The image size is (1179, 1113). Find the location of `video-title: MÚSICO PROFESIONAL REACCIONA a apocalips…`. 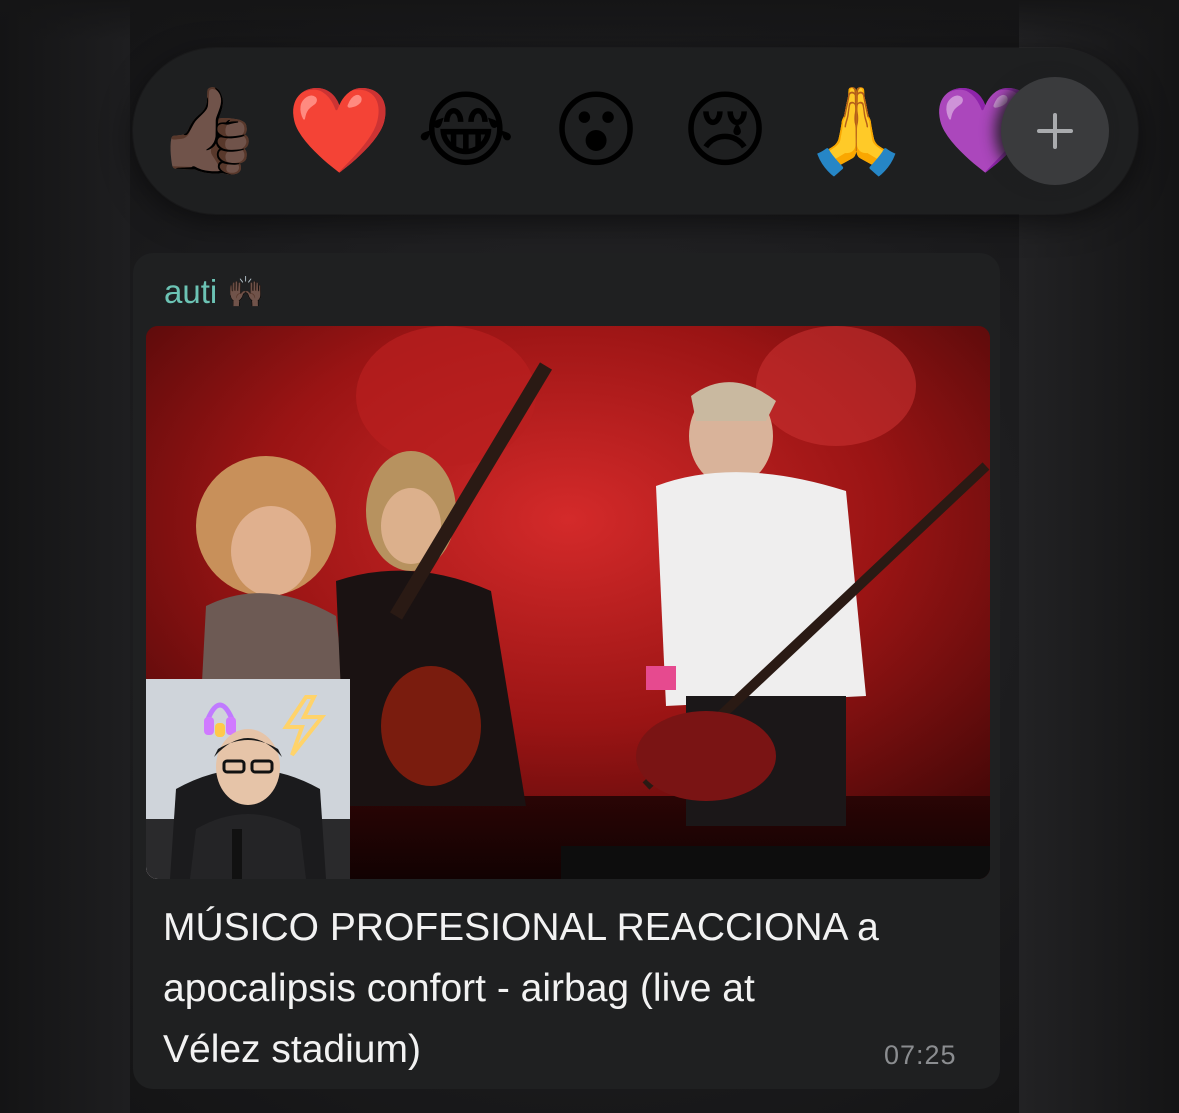

video-title: MÚSICO PROFESIONAL REACCIONA a apocalips… is located at coordinates (563, 988).